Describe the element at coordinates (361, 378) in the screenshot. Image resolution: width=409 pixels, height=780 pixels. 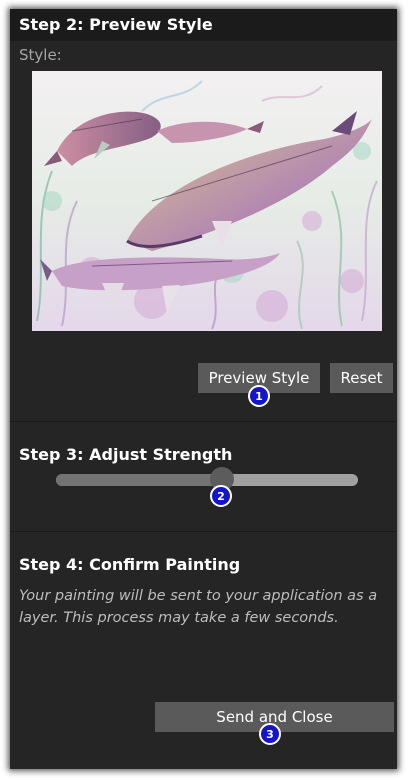
I see `reset-button: Reset` at that location.